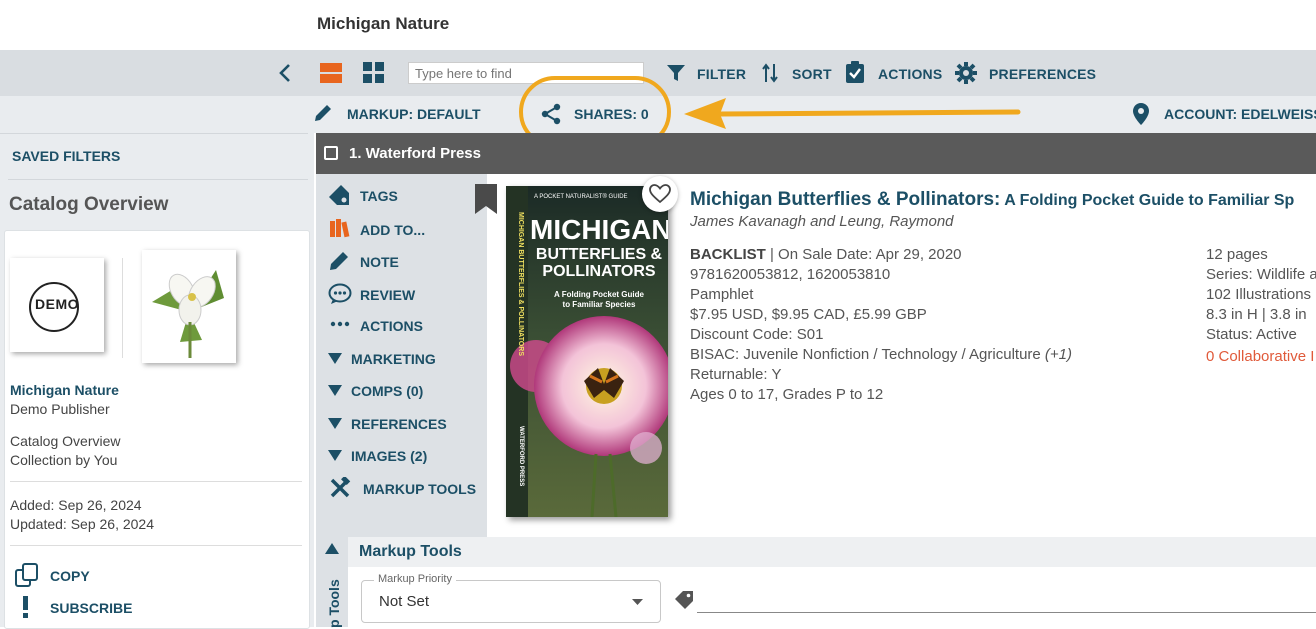 The image size is (1316, 629). I want to click on copy-label: COPY, so click(70, 576).